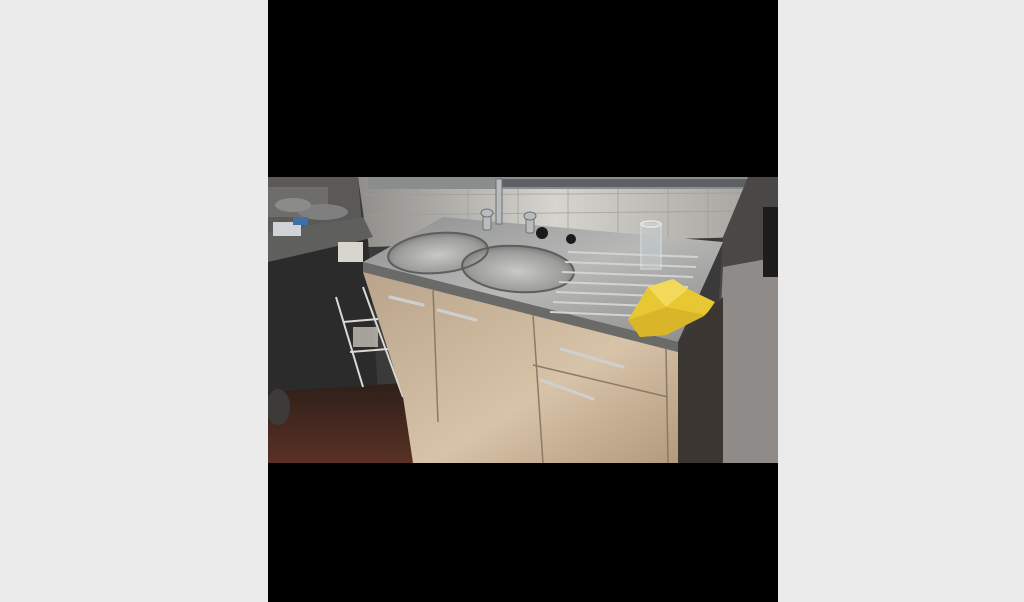  I want to click on label-sticker, so click(350, 252).